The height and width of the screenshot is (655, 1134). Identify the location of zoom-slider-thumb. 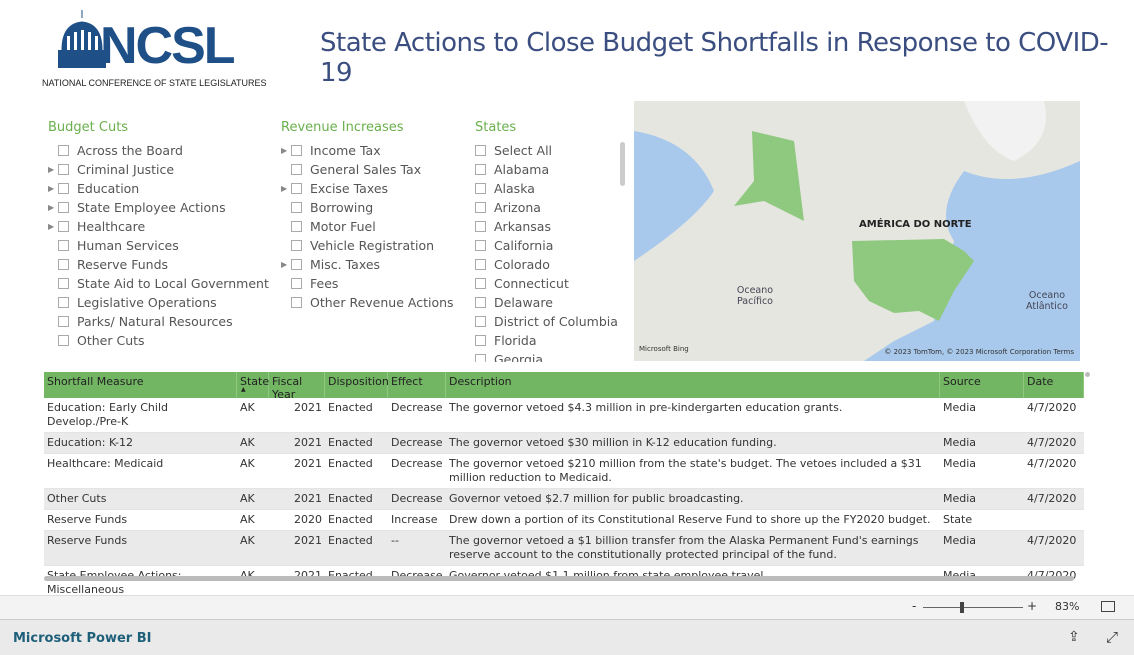
(962, 607).